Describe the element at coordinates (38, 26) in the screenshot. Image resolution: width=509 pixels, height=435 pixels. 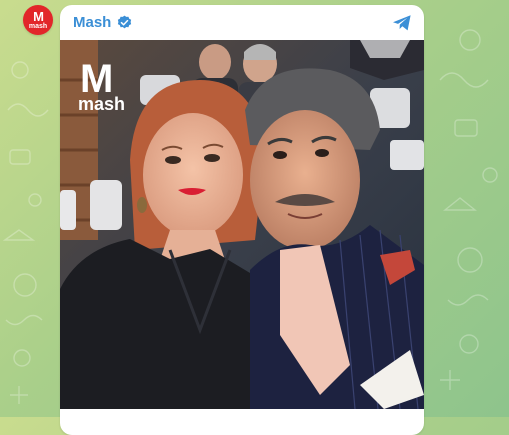
I see `avatar-logo-word: mash` at that location.